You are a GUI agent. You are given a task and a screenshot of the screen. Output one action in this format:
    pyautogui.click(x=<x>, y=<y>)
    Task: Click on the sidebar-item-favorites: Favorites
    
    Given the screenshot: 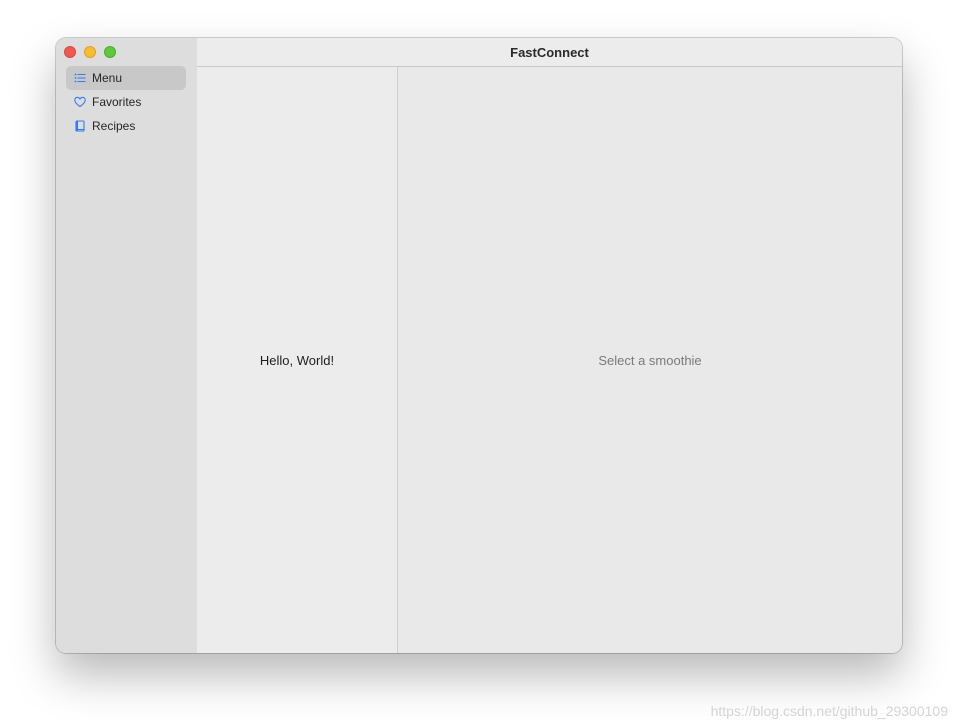 What is the action you would take?
    pyautogui.click(x=126, y=102)
    